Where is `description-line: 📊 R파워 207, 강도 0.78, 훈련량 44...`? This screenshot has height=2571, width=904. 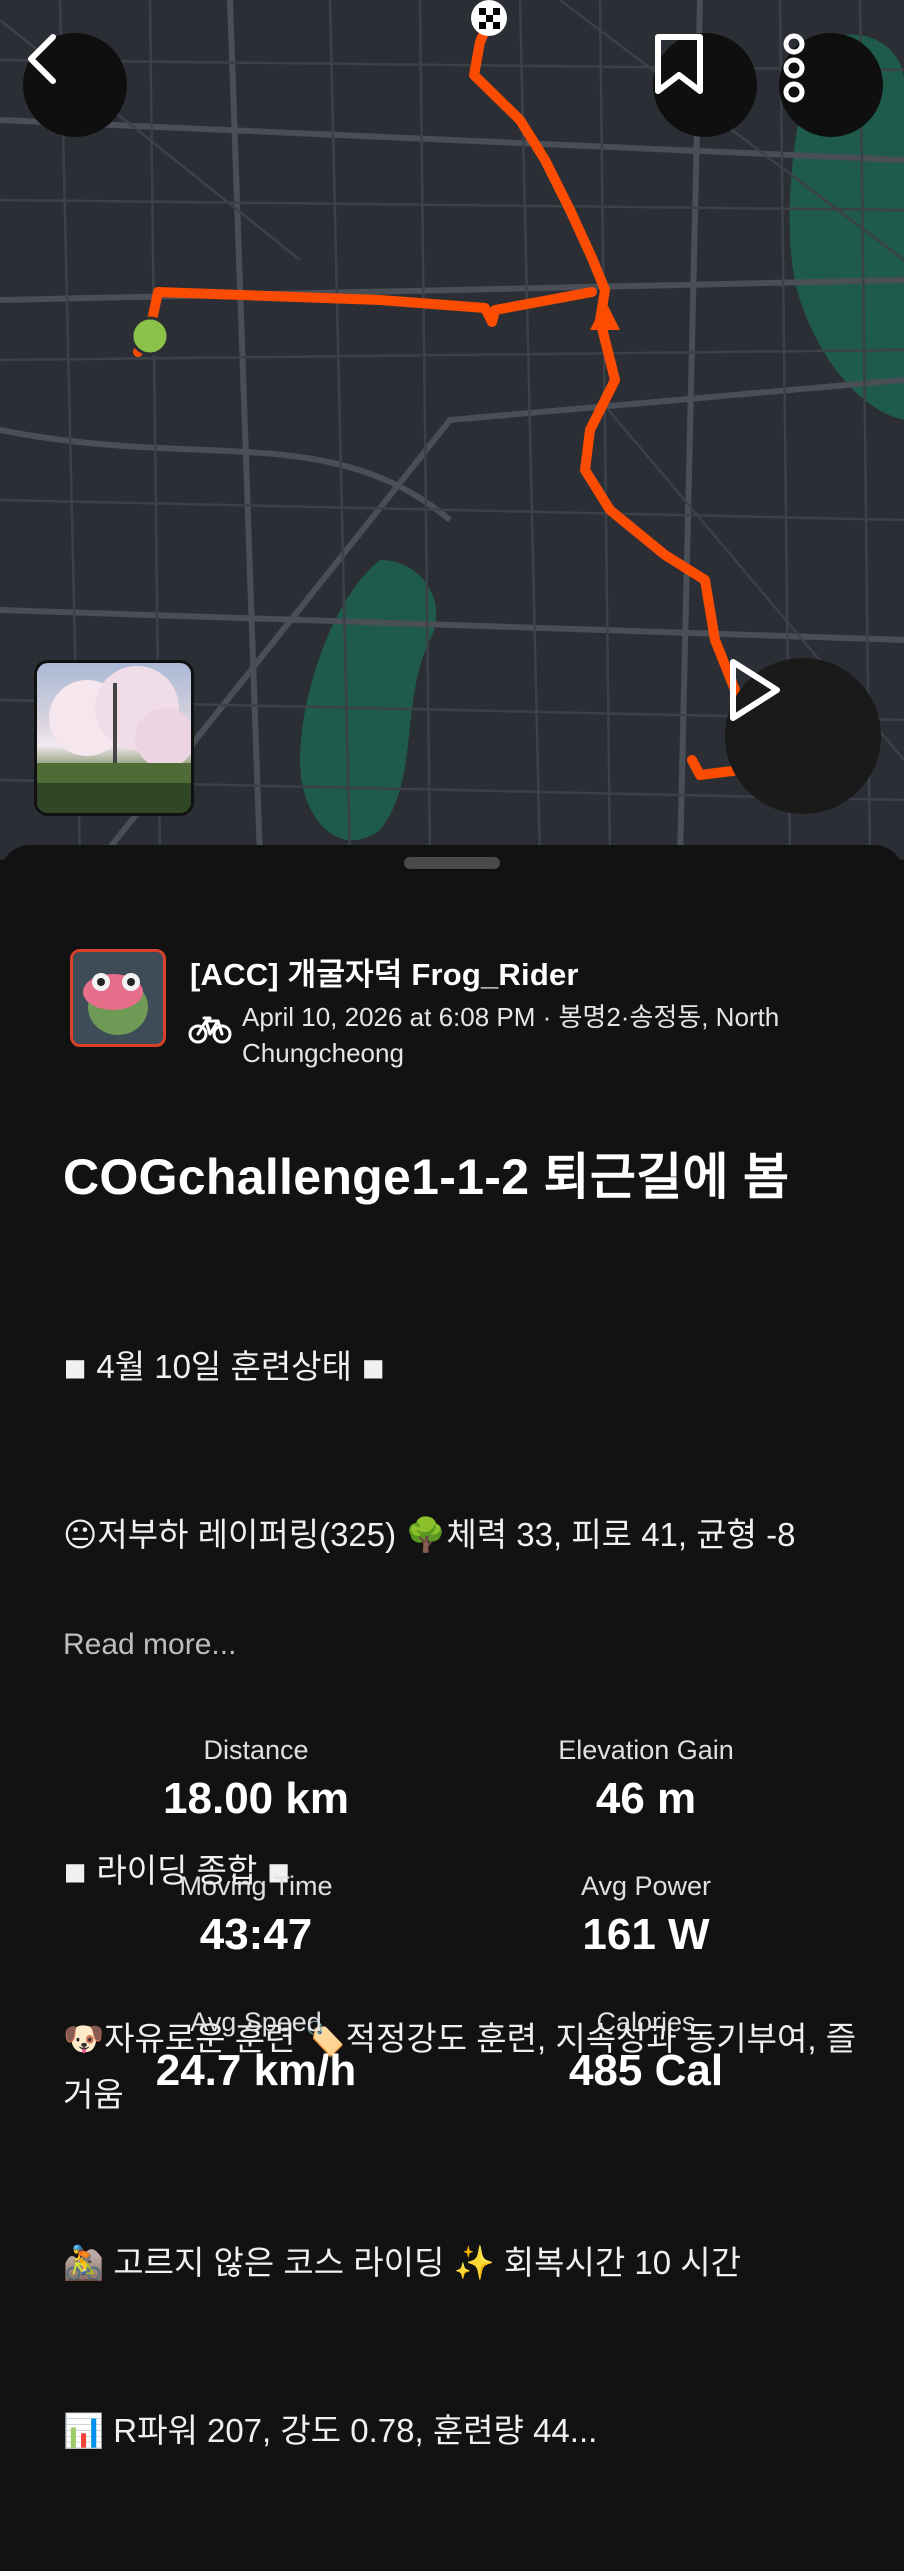
description-line: 📊 R파워 207, 강도 0.78, 훈련량 44... is located at coordinates (330, 2430).